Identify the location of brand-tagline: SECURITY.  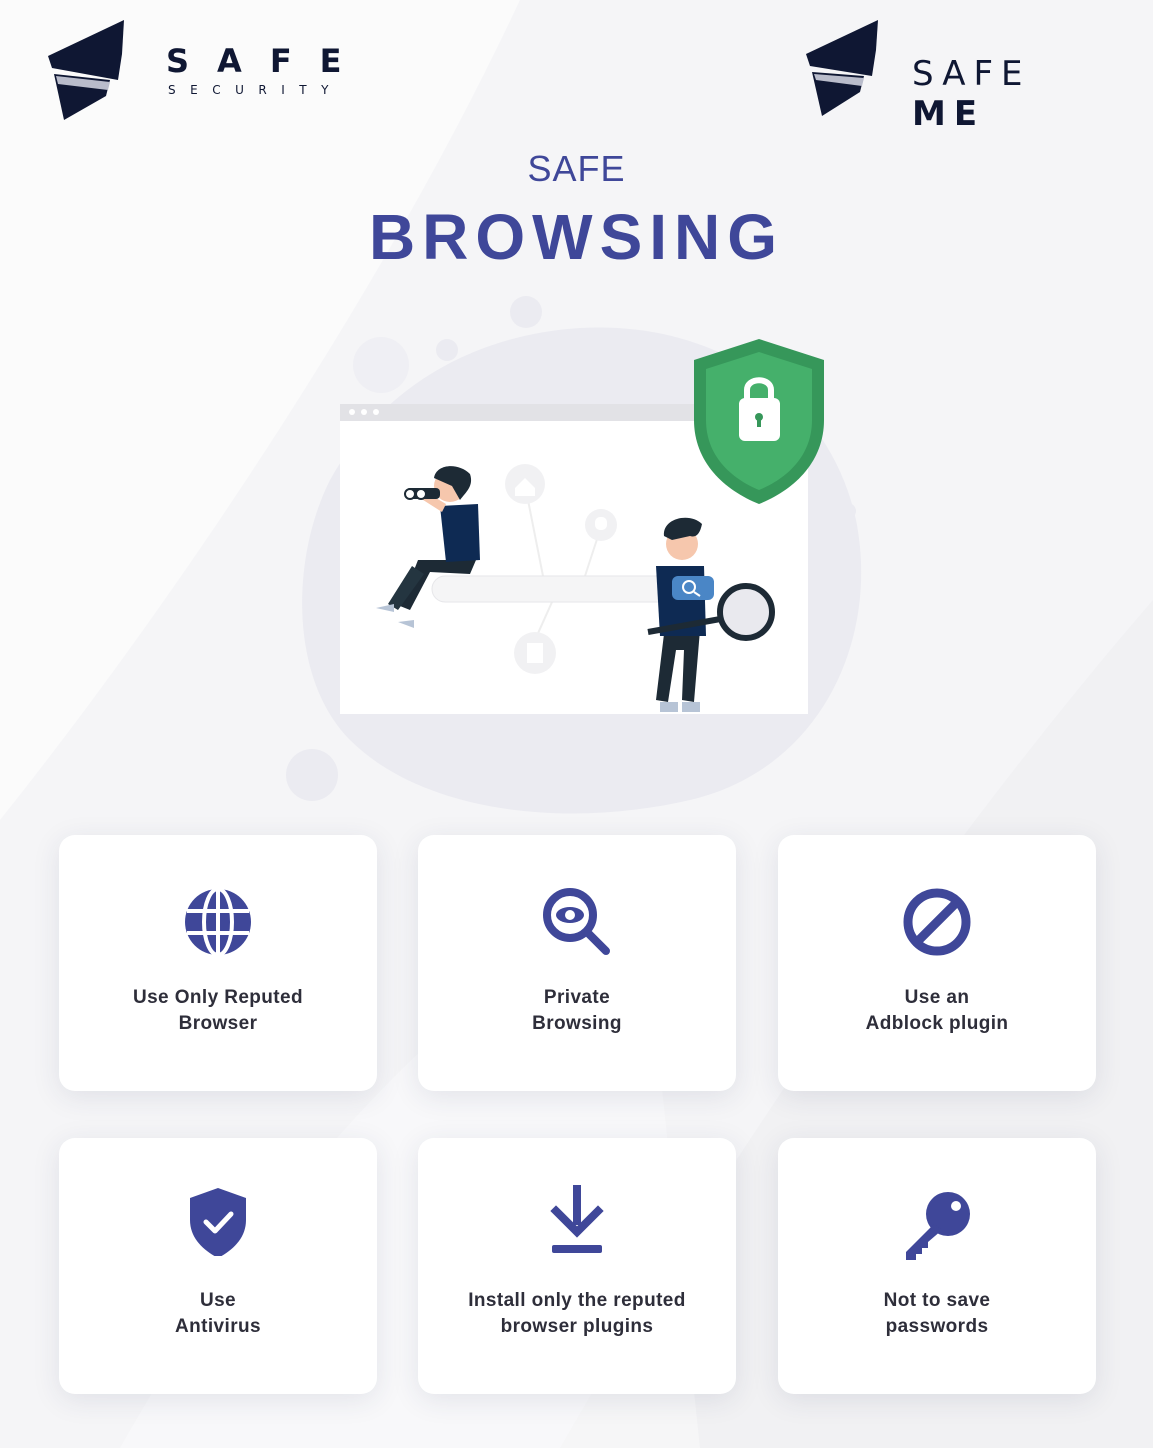
(255, 90).